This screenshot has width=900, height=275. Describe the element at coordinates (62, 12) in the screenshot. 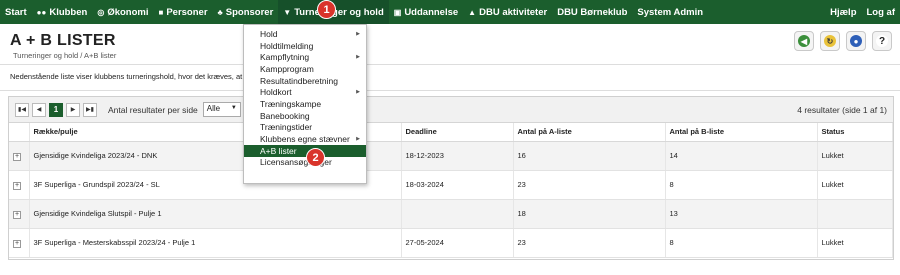

I see `nav-klubben: ●● Klubben` at that location.